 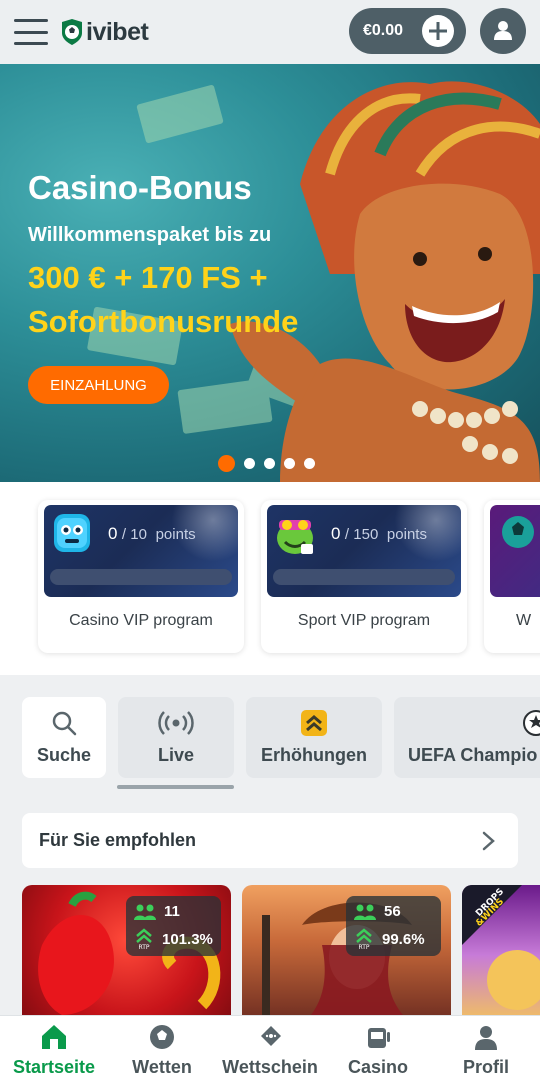 I want to click on profile-icon, so click(x=486, y=1038).